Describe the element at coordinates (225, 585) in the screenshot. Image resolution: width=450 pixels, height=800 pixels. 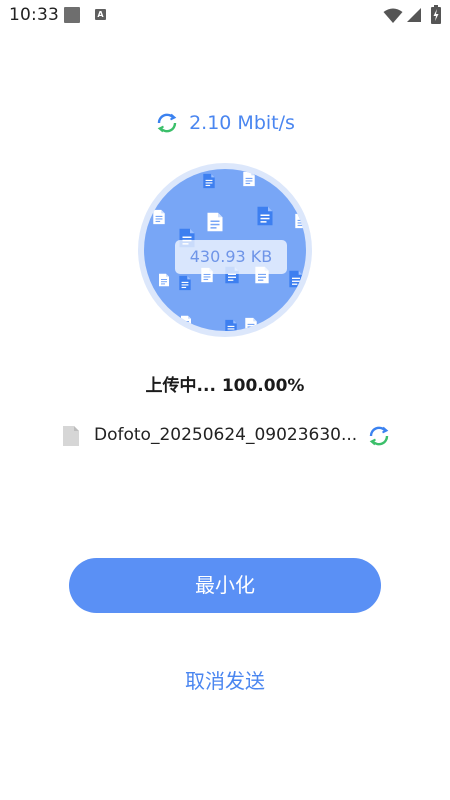
I see `minimize-button: 最小化` at that location.